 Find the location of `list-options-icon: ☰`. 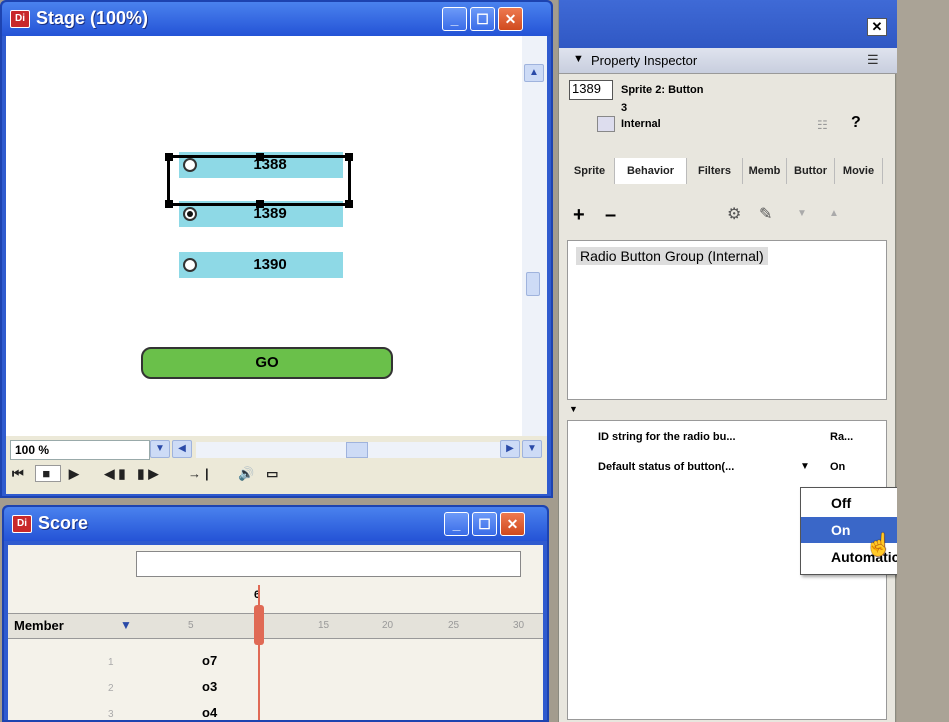

list-options-icon: ☰ is located at coordinates (873, 60).